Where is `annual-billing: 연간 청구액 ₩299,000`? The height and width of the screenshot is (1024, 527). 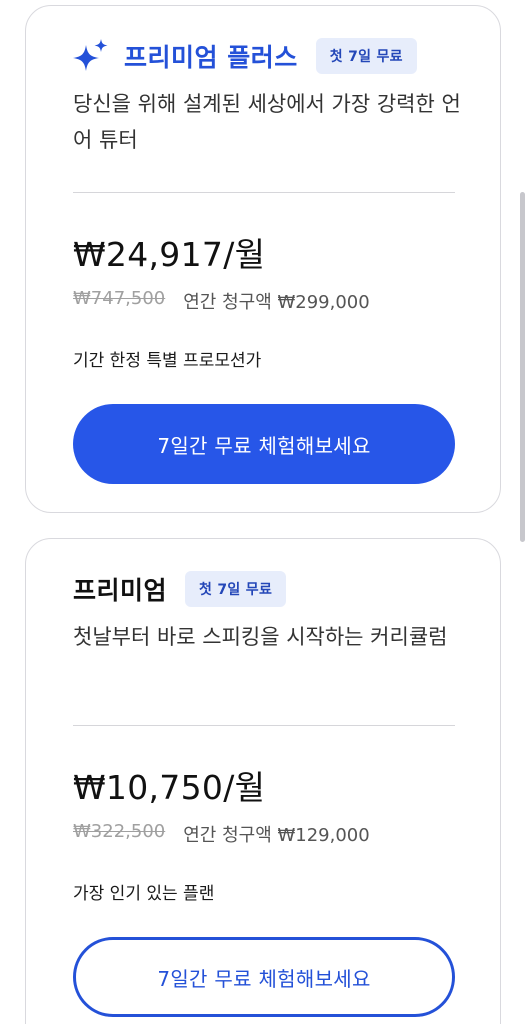 annual-billing: 연간 청구액 ₩299,000 is located at coordinates (276, 302).